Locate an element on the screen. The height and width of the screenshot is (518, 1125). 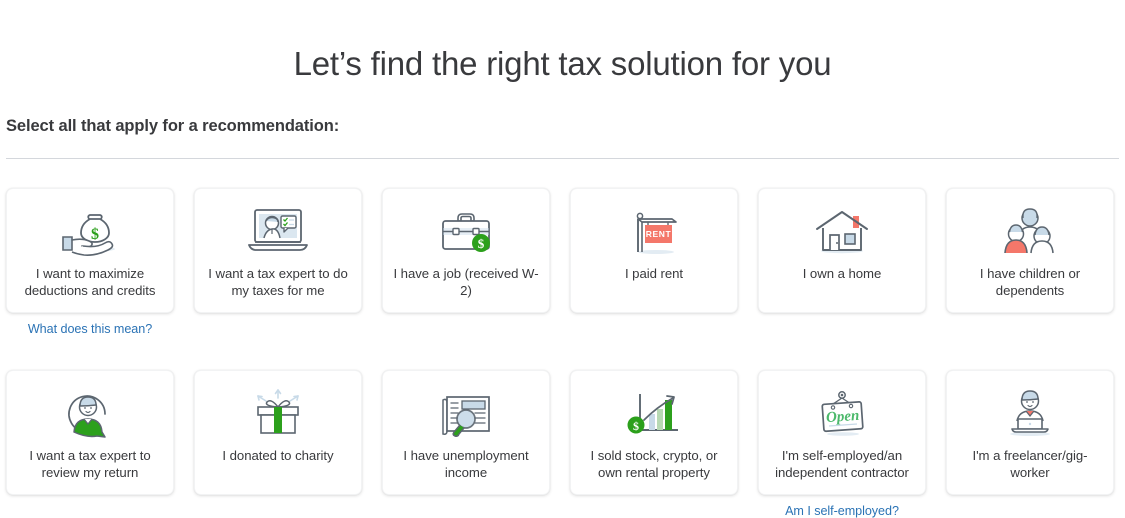
option-card-expert-review-return: I want a tax expert to review my return is located at coordinates (90, 432).